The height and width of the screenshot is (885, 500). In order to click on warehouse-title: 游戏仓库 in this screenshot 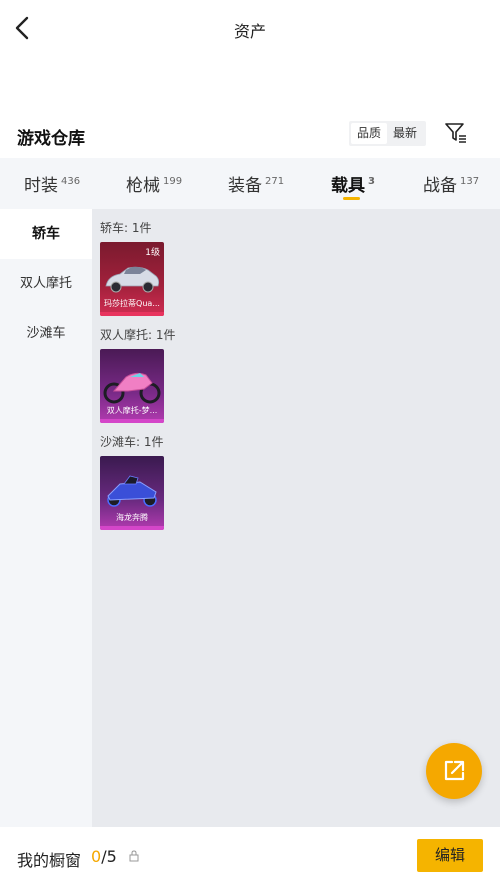, I will do `click(51, 139)`.